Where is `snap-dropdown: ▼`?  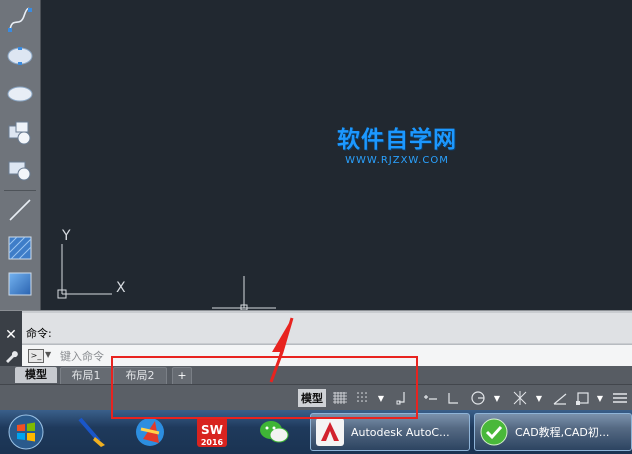
snap-dropdown: ▼ is located at coordinates (381, 398).